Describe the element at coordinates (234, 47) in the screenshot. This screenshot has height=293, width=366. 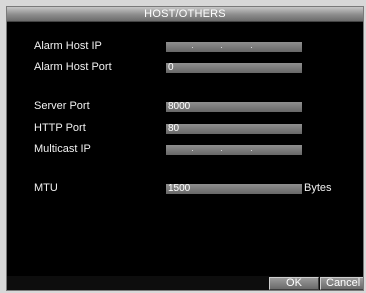
I see `alarm-host-ip-field` at that location.